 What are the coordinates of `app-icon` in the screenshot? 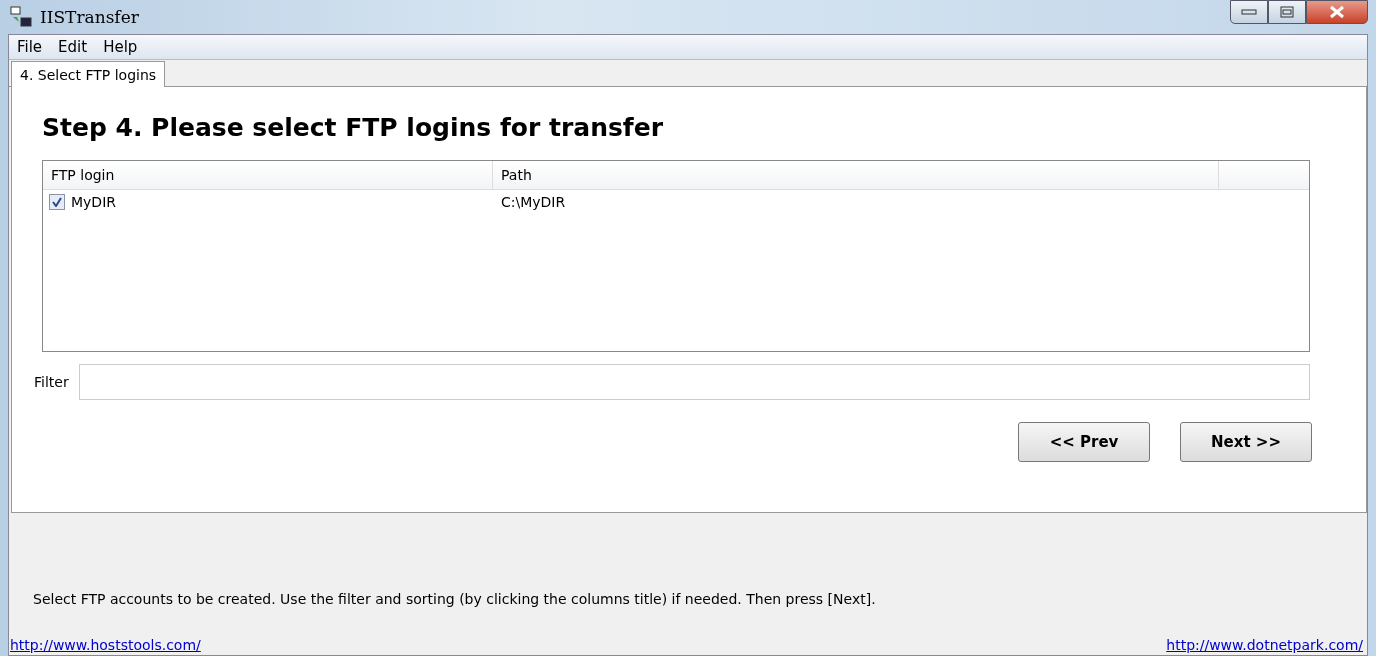 It's located at (21, 17).